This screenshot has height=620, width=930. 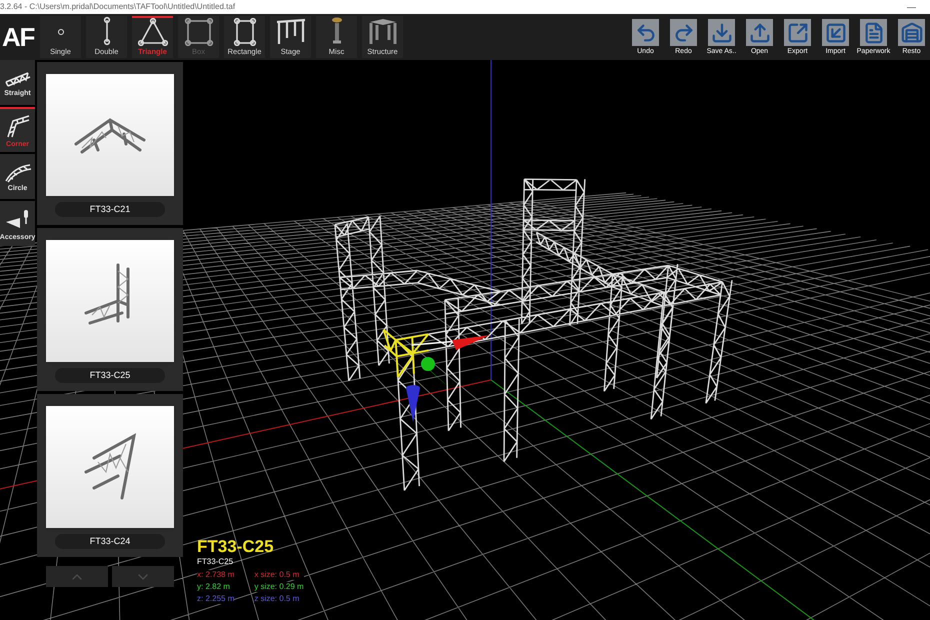 I want to click on dot-icon, so click(x=60, y=32).